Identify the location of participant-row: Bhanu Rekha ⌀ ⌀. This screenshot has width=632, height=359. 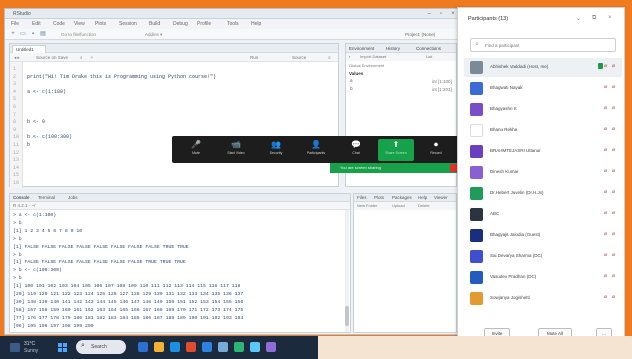
(543, 130).